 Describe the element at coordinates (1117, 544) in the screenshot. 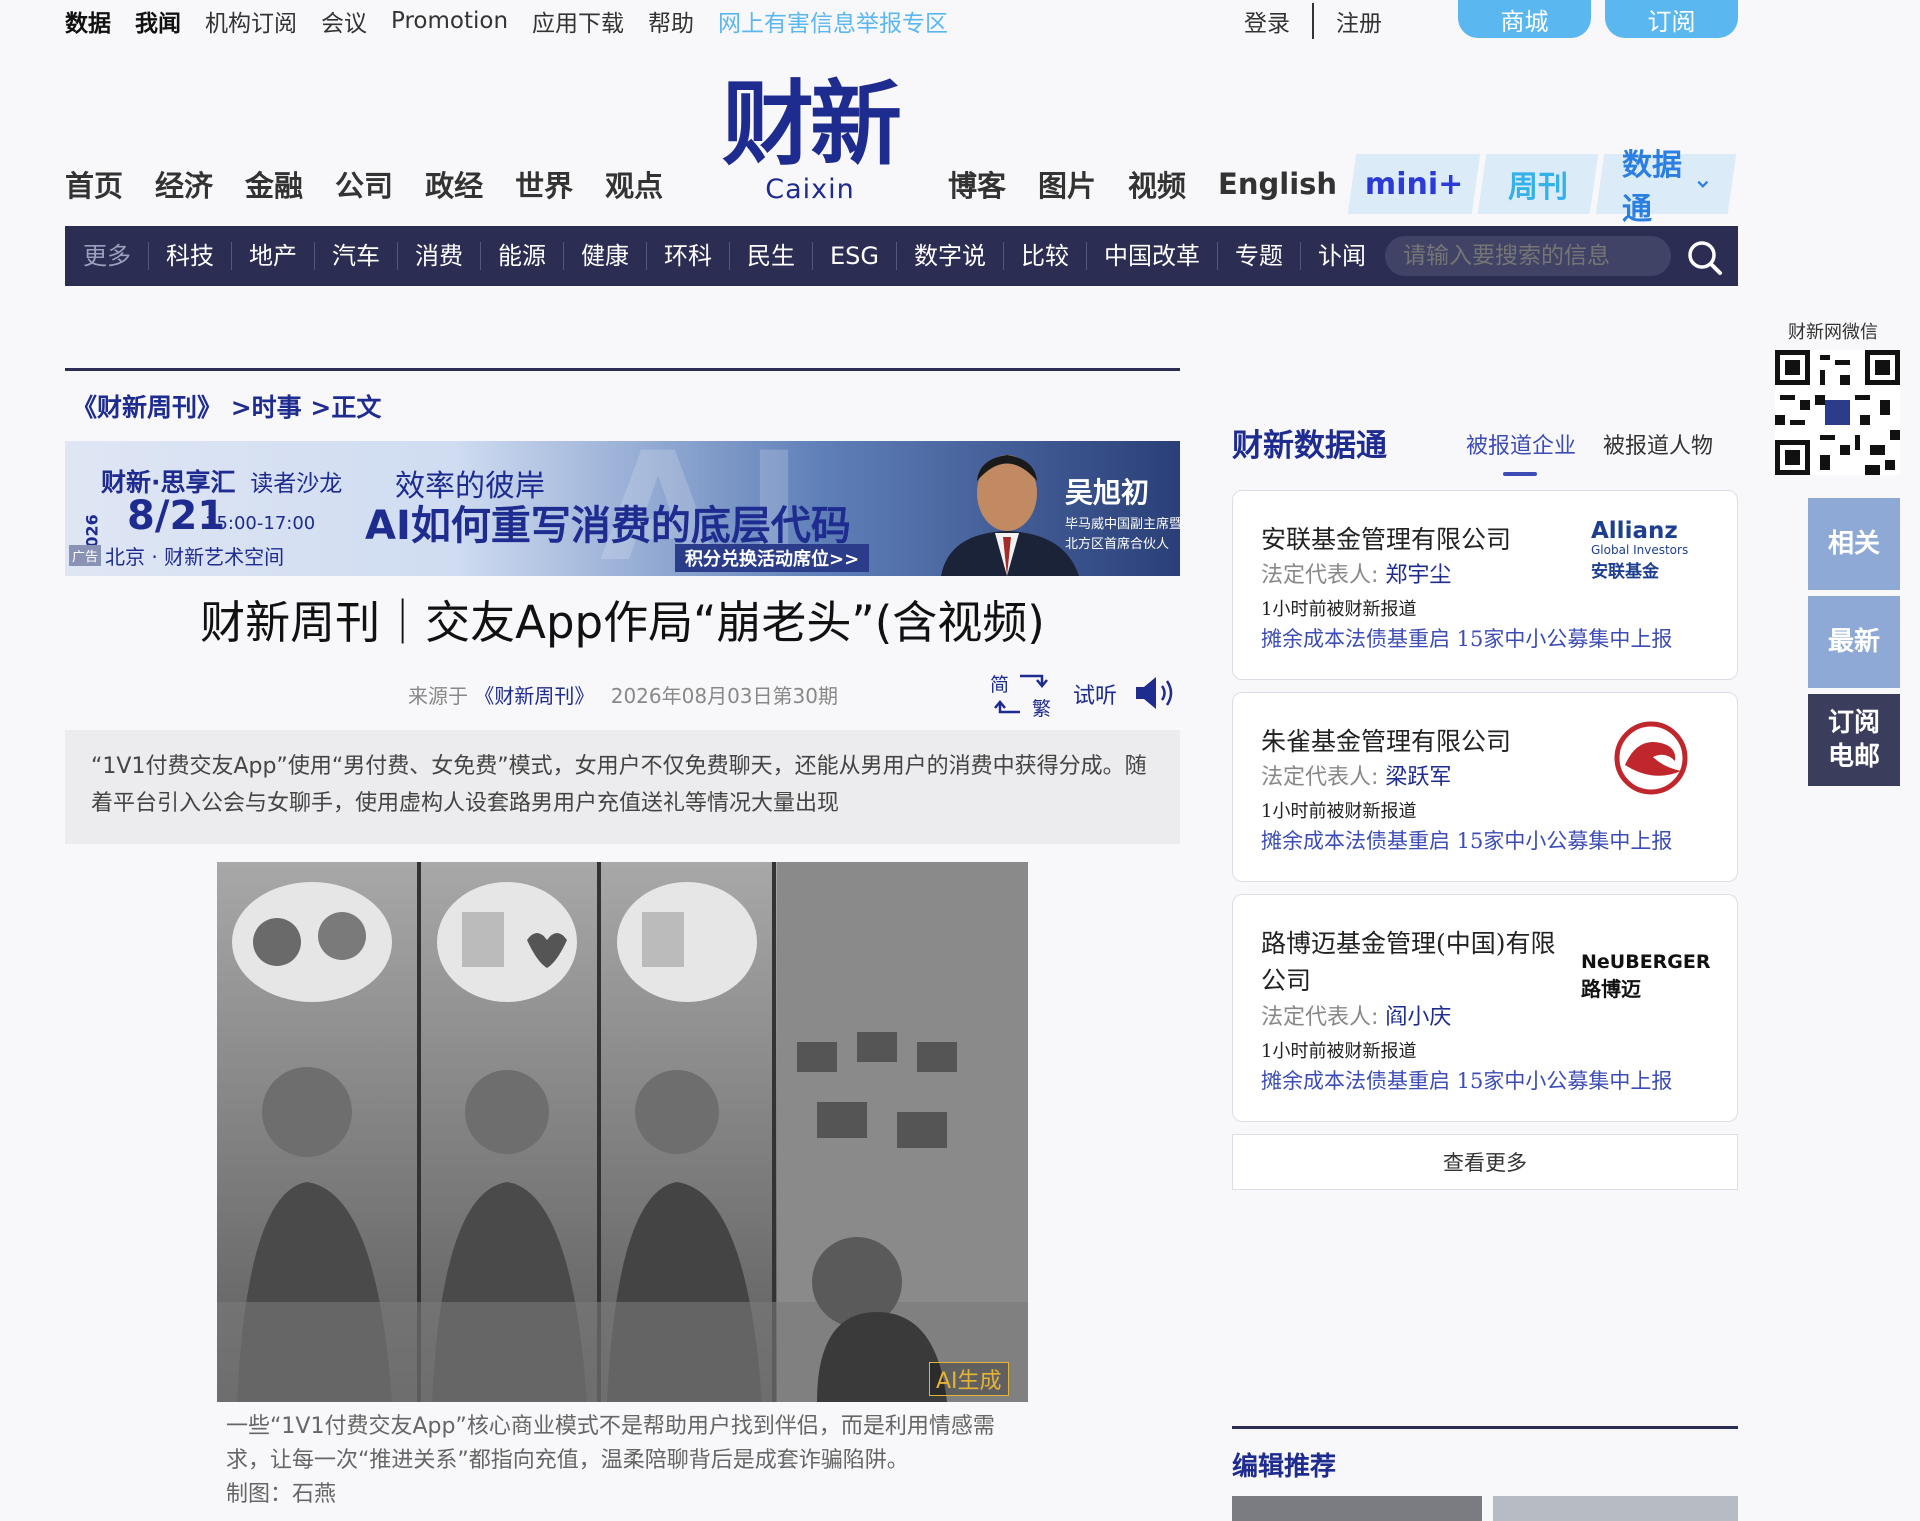

I see `speaker-title-line2: 北方区首席合伙人` at that location.